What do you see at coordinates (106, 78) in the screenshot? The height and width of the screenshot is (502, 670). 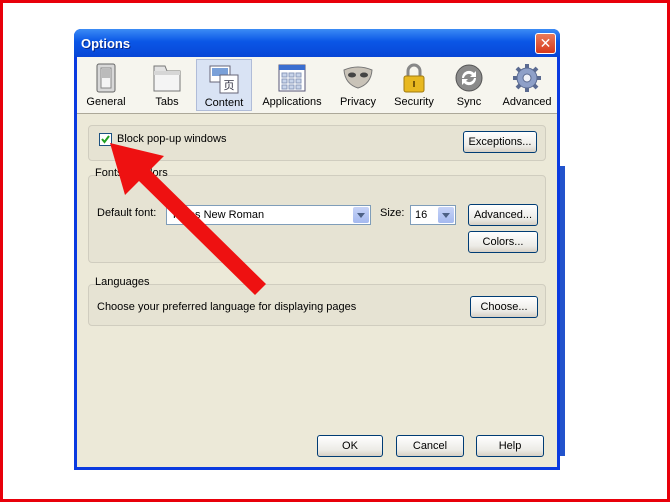 I see `switch-icon` at bounding box center [106, 78].